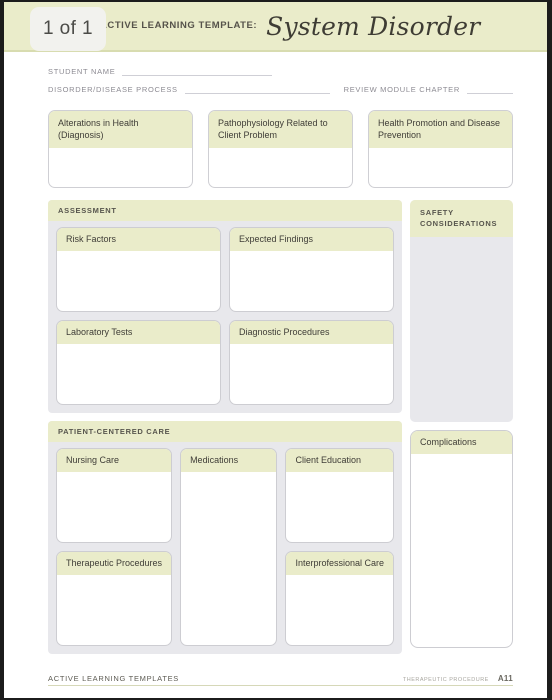  I want to click on assessment-column-right: Expected Findings Diagnostic Procedures, so click(311, 316).